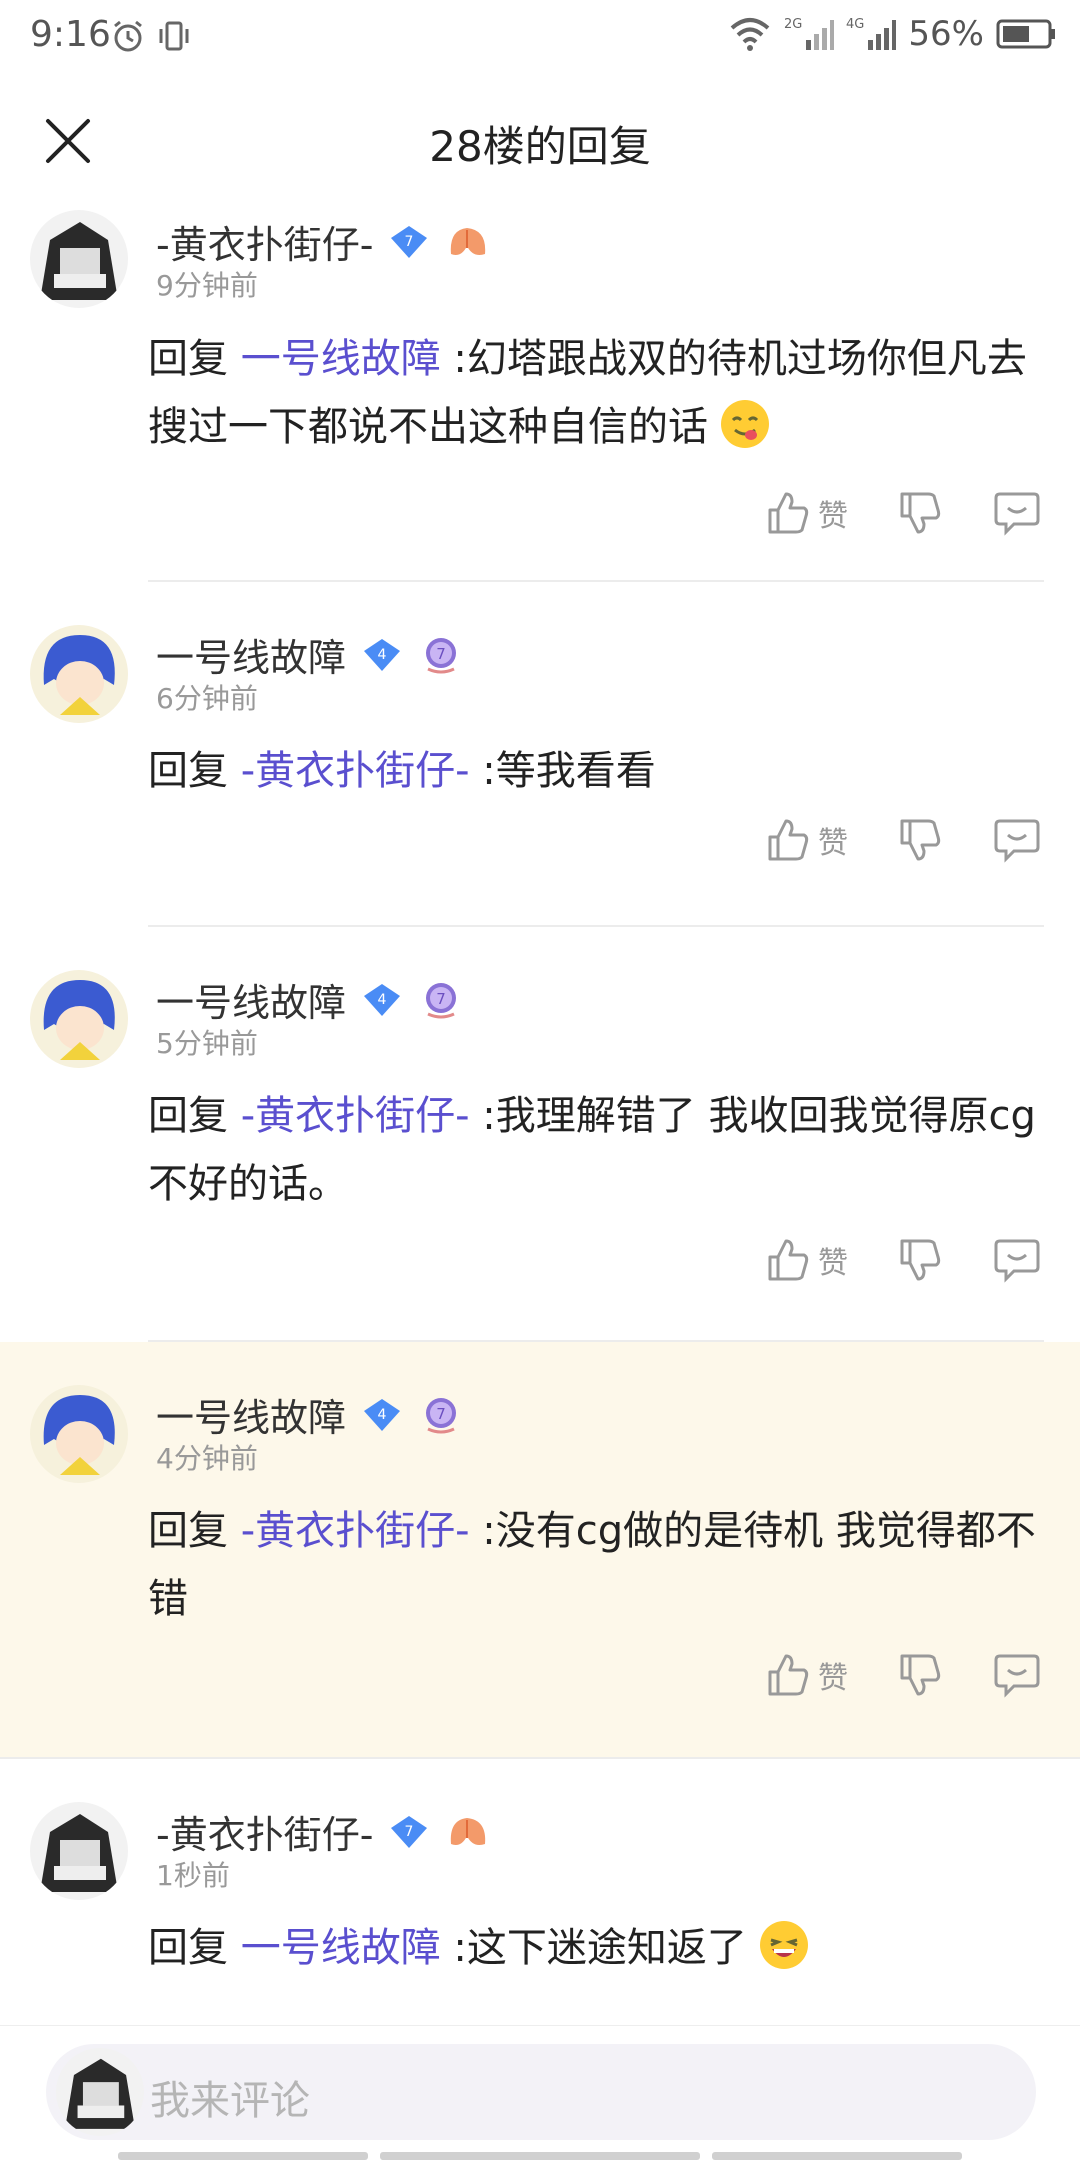 This screenshot has width=1080, height=2160. I want to click on comment-input: 我来评论, so click(541, 2092).